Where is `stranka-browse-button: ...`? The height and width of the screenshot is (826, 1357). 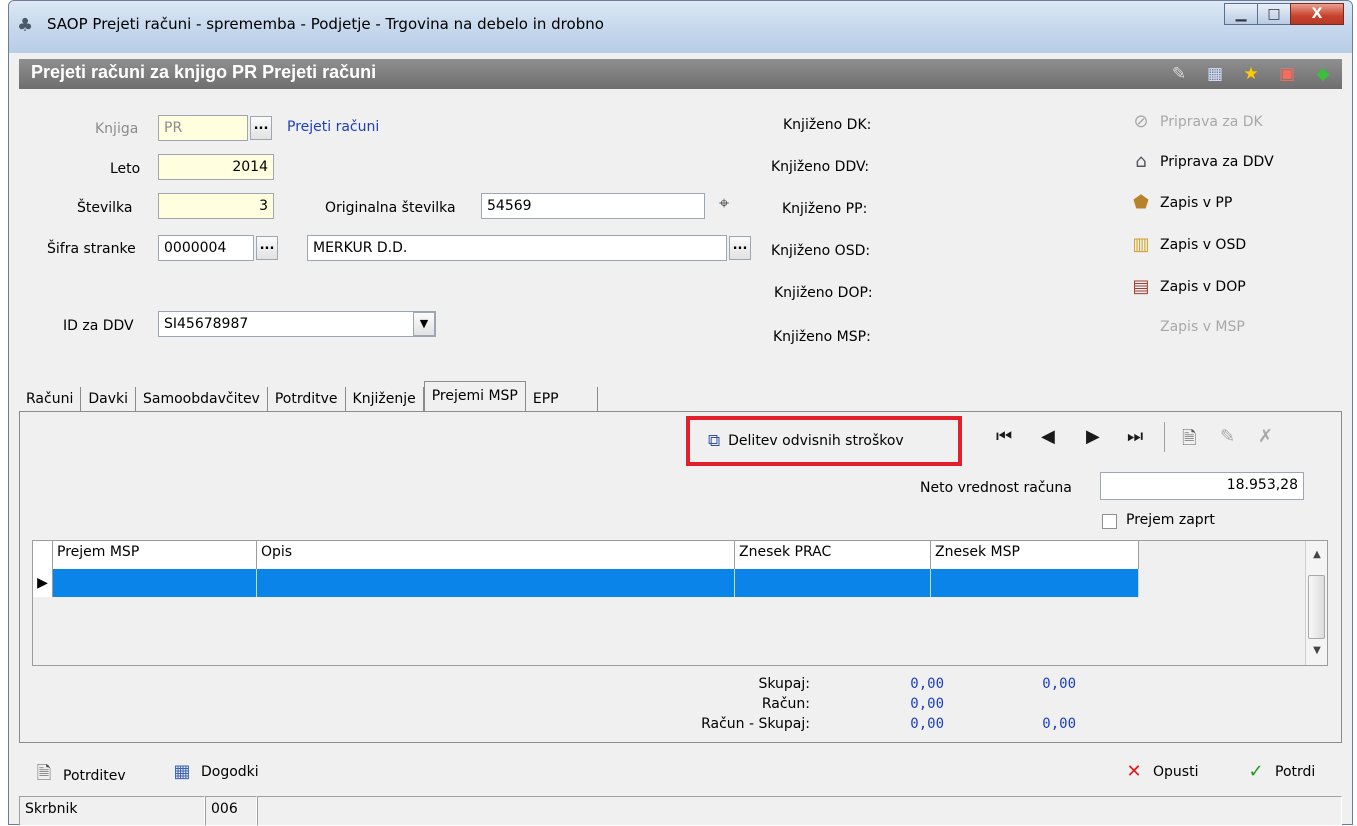 stranka-browse-button: ... is located at coordinates (740, 248).